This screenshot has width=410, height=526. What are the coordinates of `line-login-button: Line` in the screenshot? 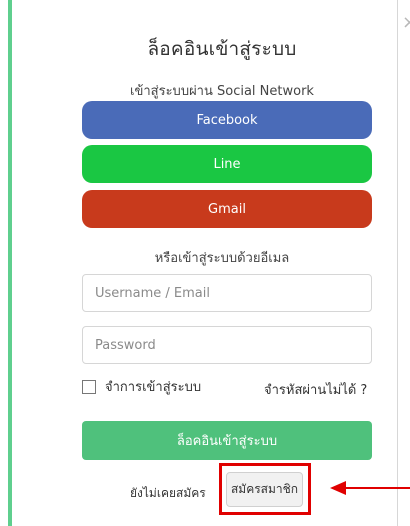 It's located at (227, 164).